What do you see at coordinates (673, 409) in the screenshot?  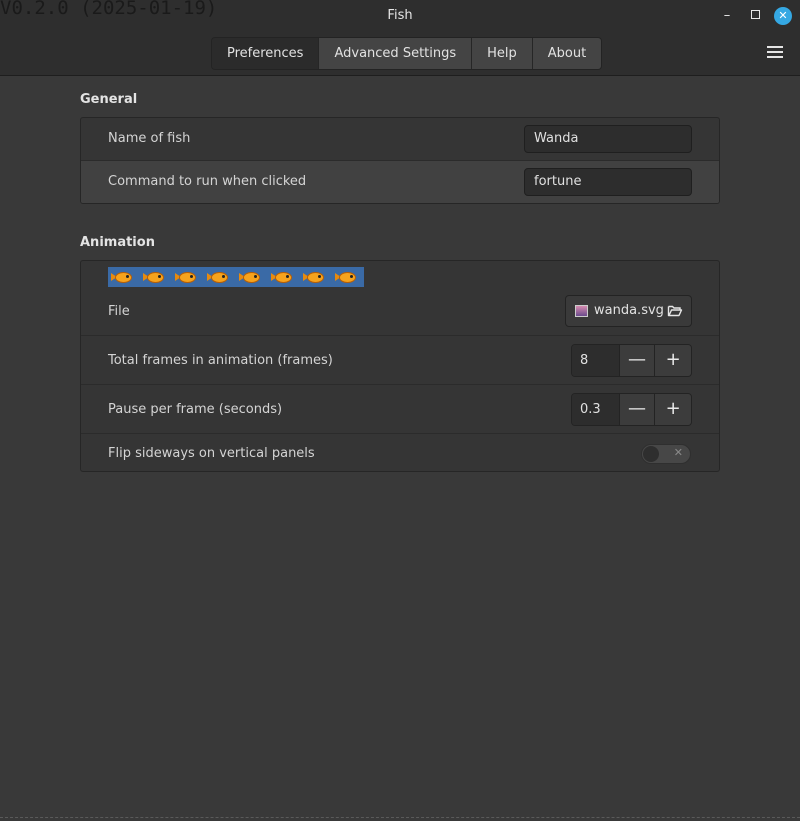 I see `pause-increment-button: +` at bounding box center [673, 409].